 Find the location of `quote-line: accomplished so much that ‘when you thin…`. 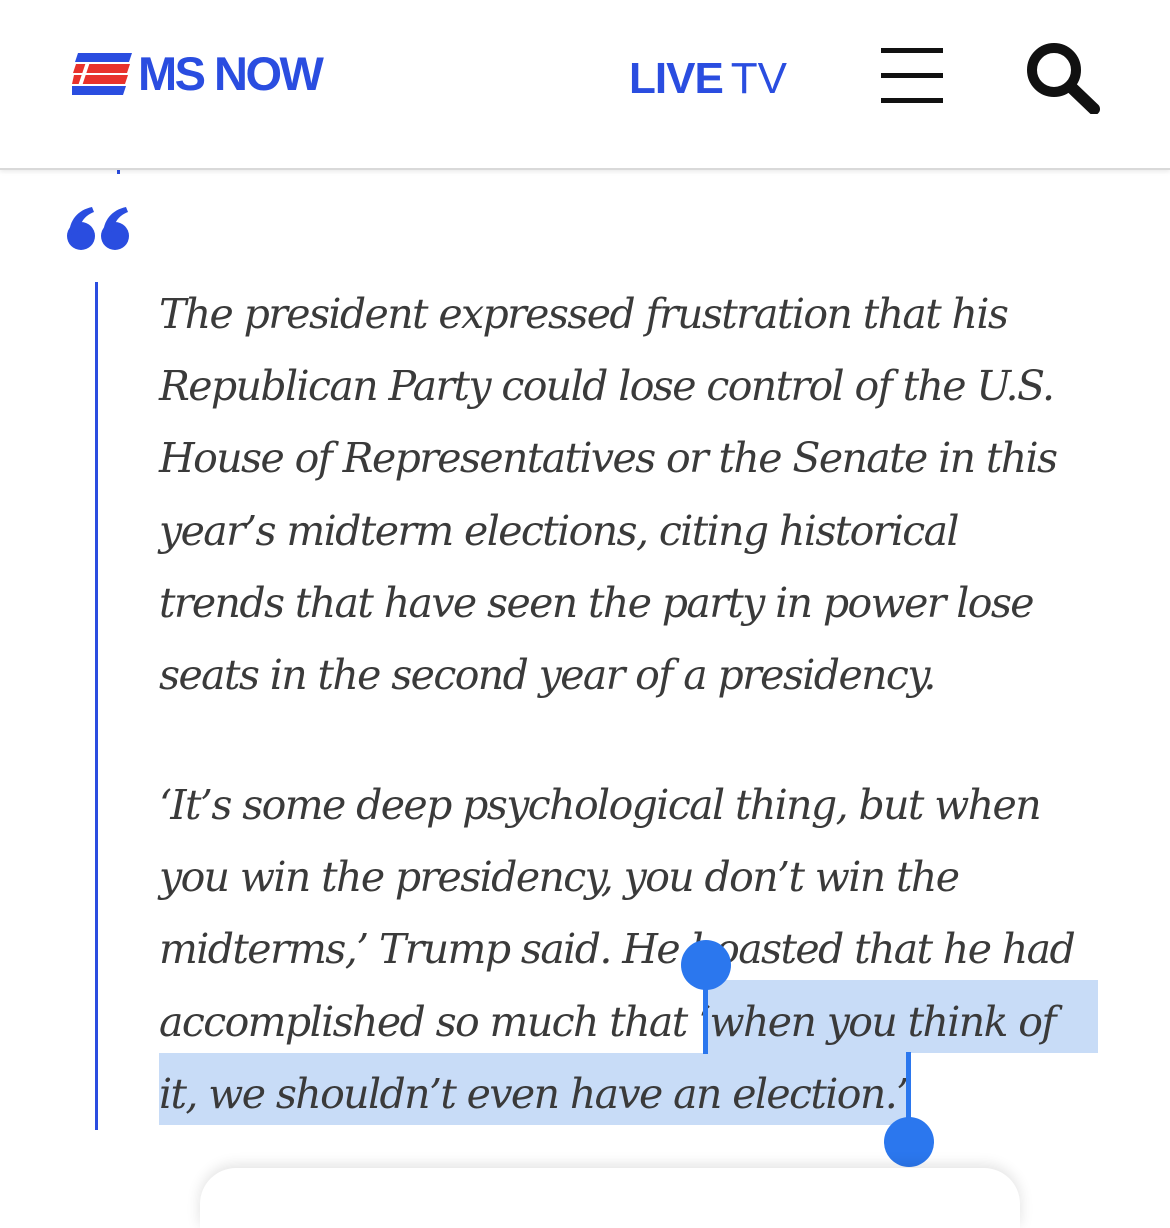

quote-line: accomplished so much that ‘when you thin… is located at coordinates (608, 1021).